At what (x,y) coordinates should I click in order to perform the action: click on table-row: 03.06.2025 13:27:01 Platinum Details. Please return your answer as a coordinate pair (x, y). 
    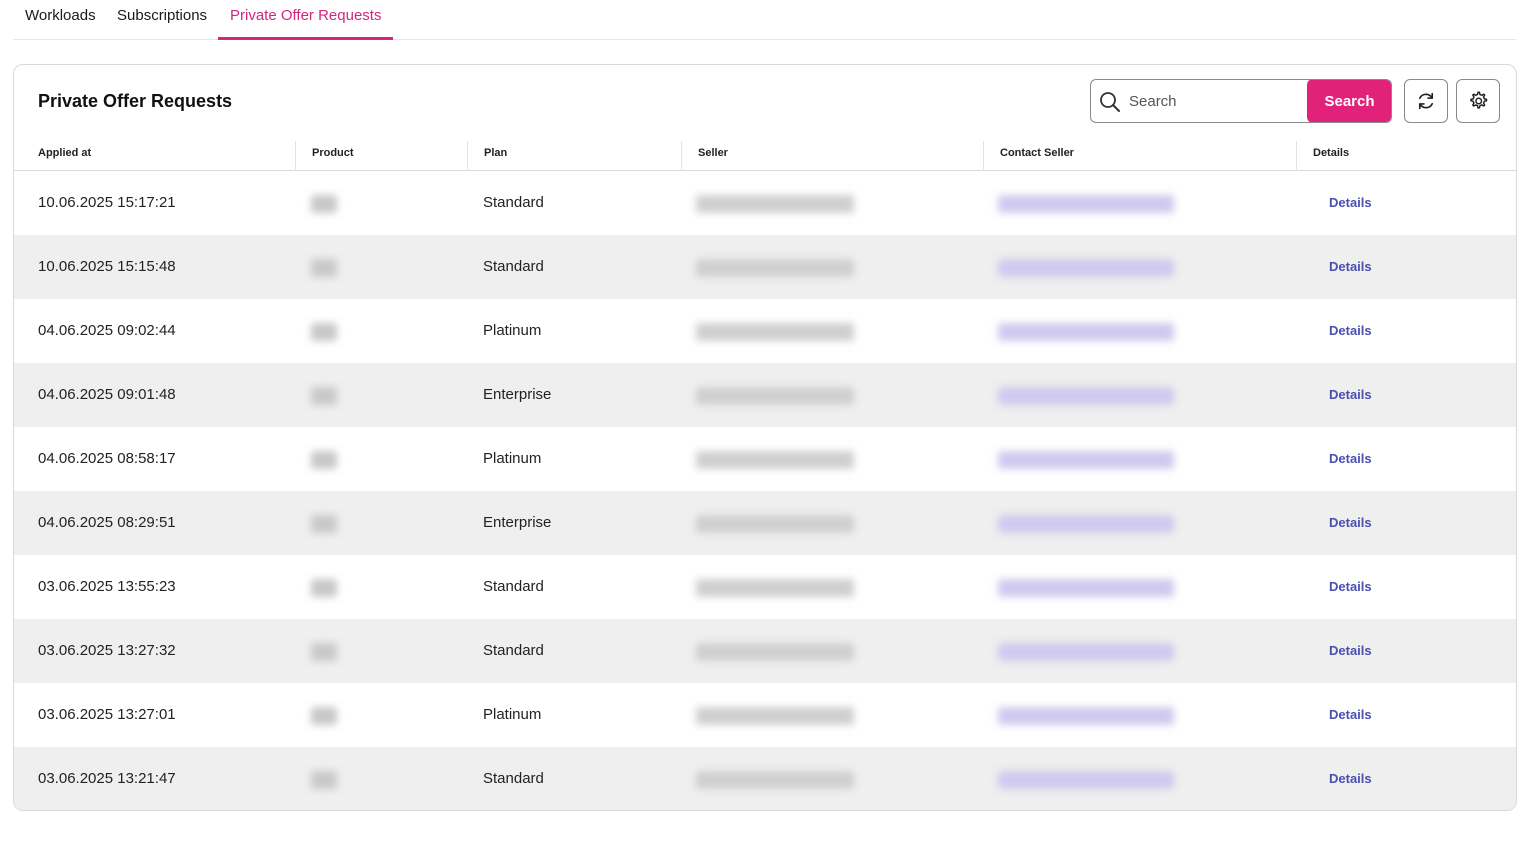
    Looking at the image, I should click on (765, 715).